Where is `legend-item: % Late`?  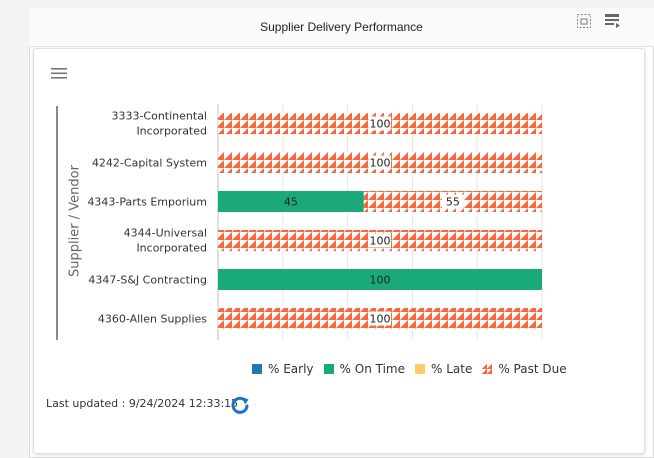 legend-item: % Late is located at coordinates (443, 369).